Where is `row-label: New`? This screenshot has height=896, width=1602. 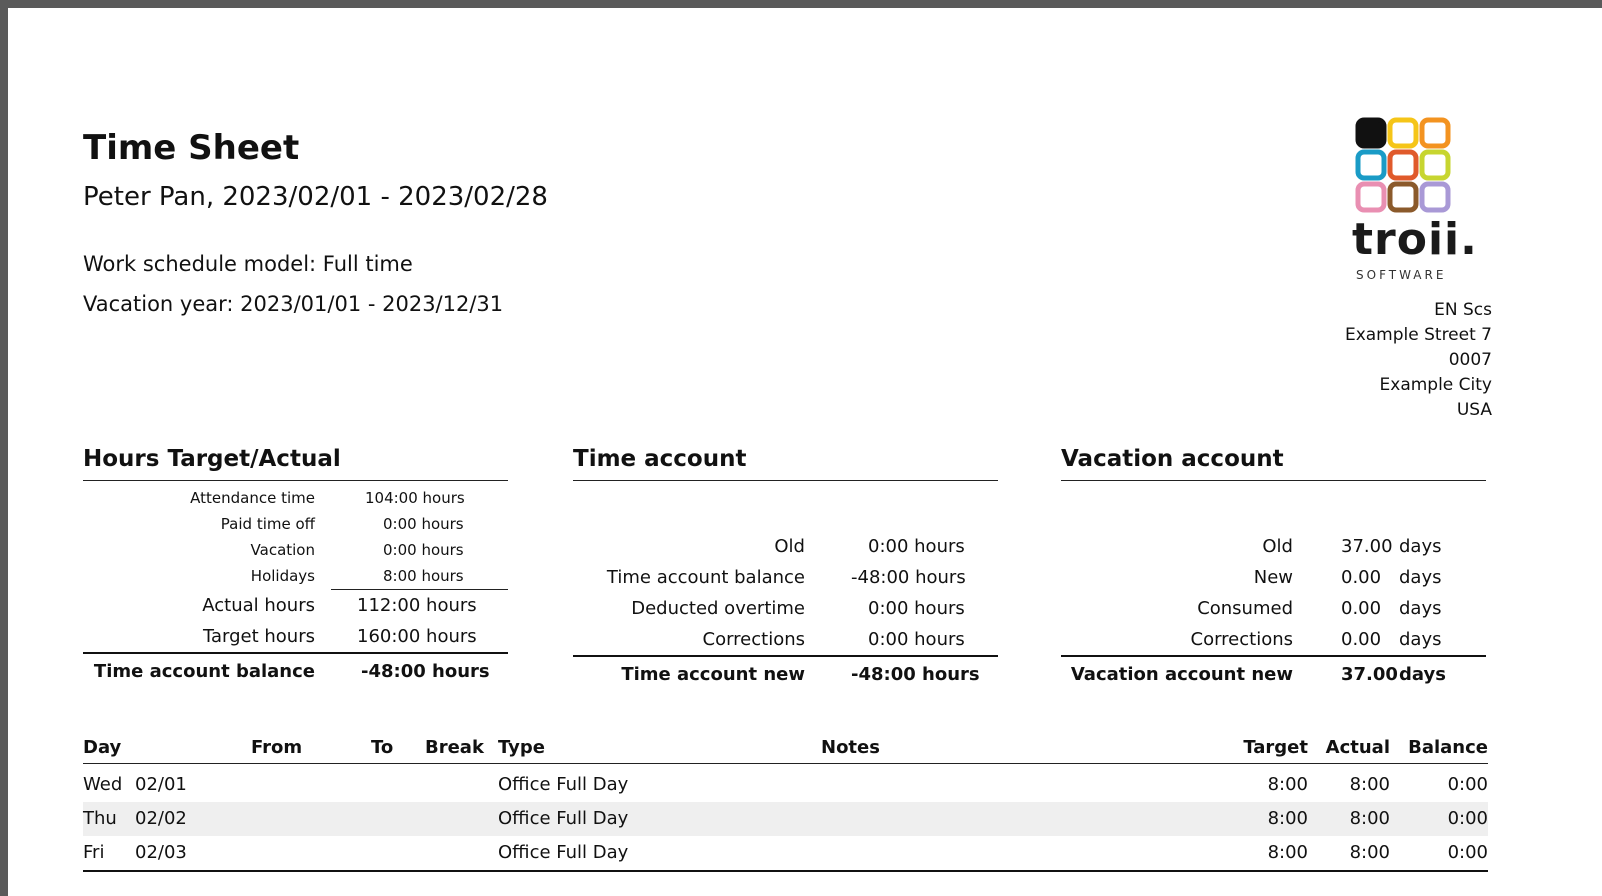 row-label: New is located at coordinates (1273, 577).